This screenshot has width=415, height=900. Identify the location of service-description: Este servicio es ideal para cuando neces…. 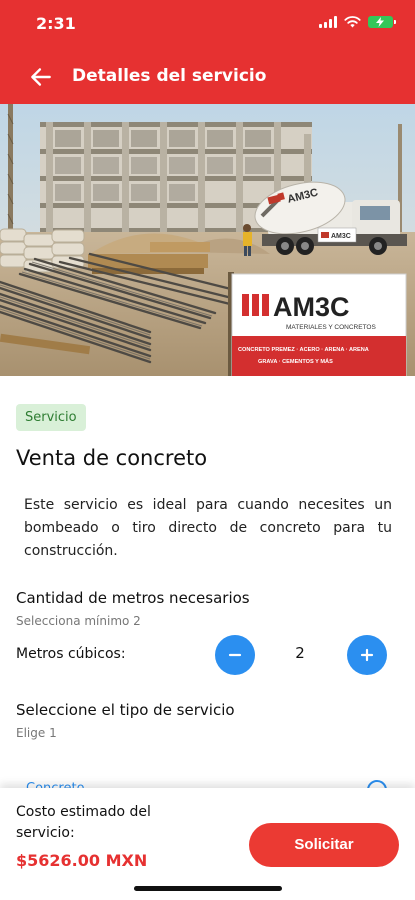
(208, 528).